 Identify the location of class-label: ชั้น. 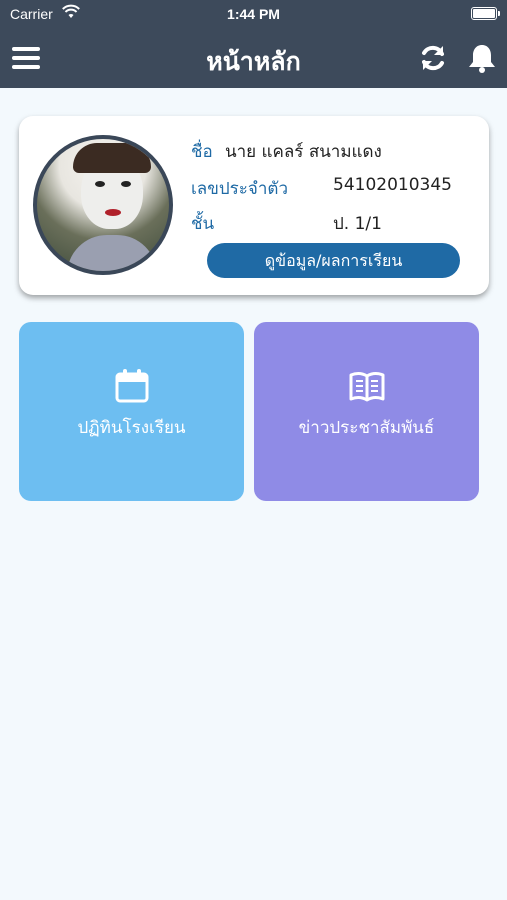
(203, 224).